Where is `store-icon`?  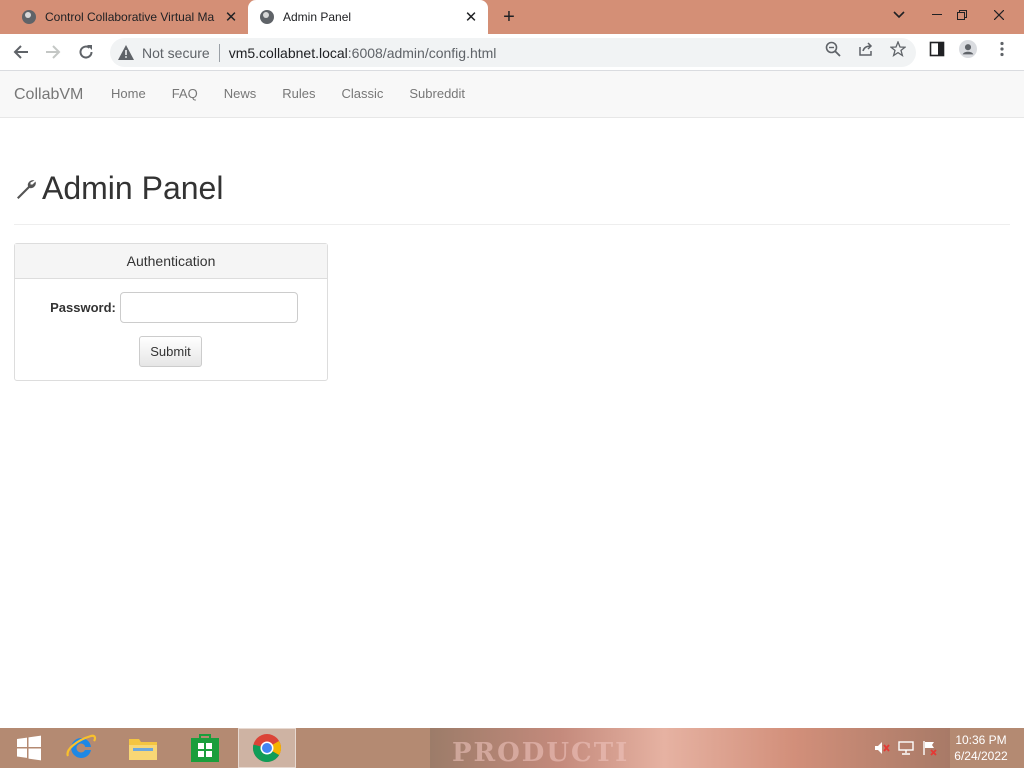
store-icon is located at coordinates (205, 748).